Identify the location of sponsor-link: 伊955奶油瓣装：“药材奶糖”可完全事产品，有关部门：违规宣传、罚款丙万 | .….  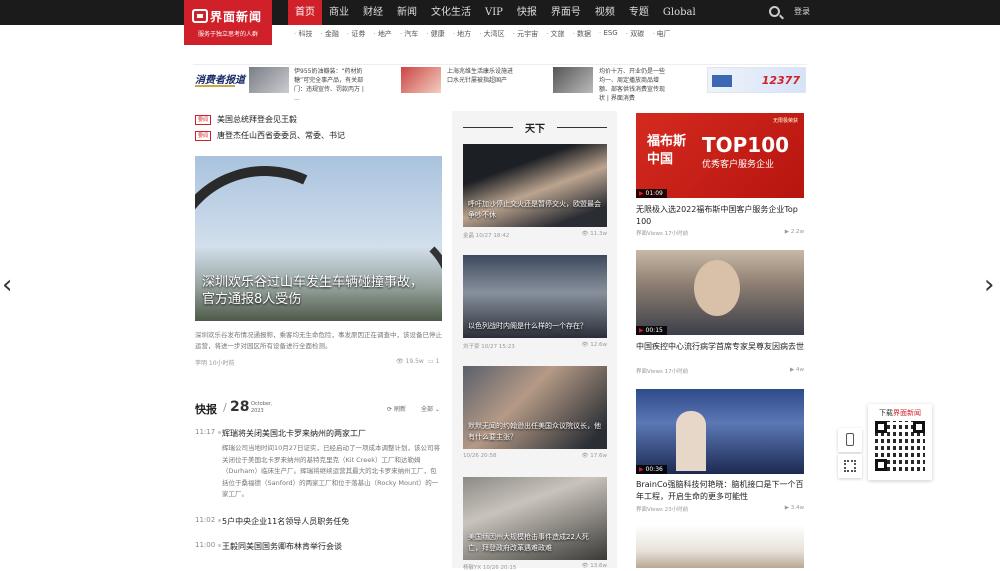
(329, 85).